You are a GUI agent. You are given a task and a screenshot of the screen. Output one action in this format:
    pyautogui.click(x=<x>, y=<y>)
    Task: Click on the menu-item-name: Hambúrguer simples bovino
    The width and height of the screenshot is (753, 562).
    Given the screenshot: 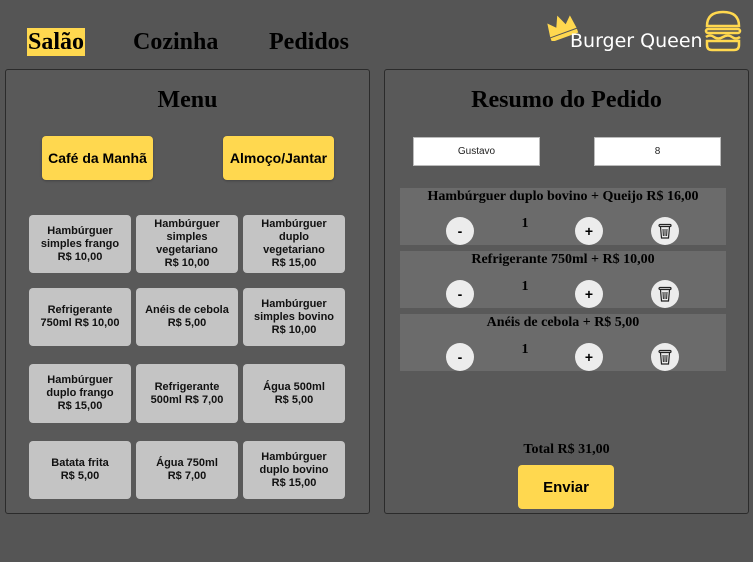 What is the action you would take?
    pyautogui.click(x=294, y=310)
    